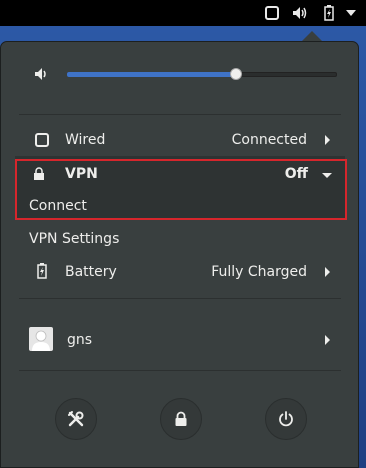 Image resolution: width=366 pixels, height=468 pixels. What do you see at coordinates (312, 36) in the screenshot?
I see `popup-arrow` at bounding box center [312, 36].